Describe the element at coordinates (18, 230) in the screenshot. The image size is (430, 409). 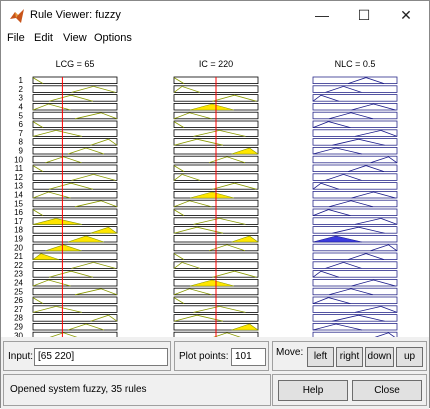
I see `rule-number: 18` at that location.